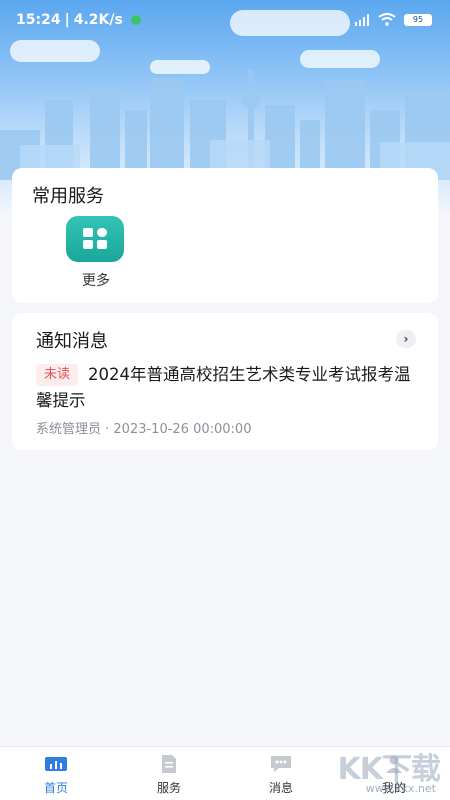 This screenshot has height=800, width=450. I want to click on grid-more-icon, so click(95, 239).